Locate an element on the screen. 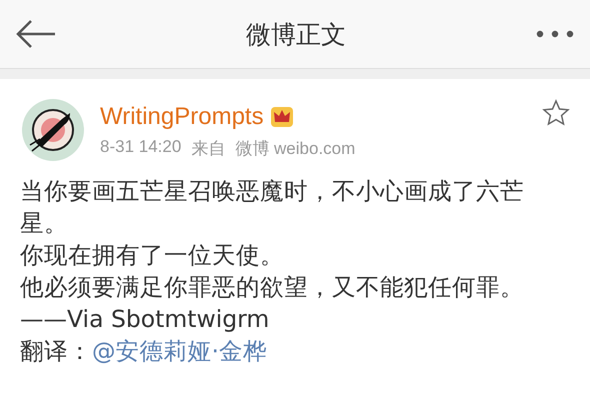  post-text: ——Via Sbotmtwigrm is located at coordinates (145, 319).